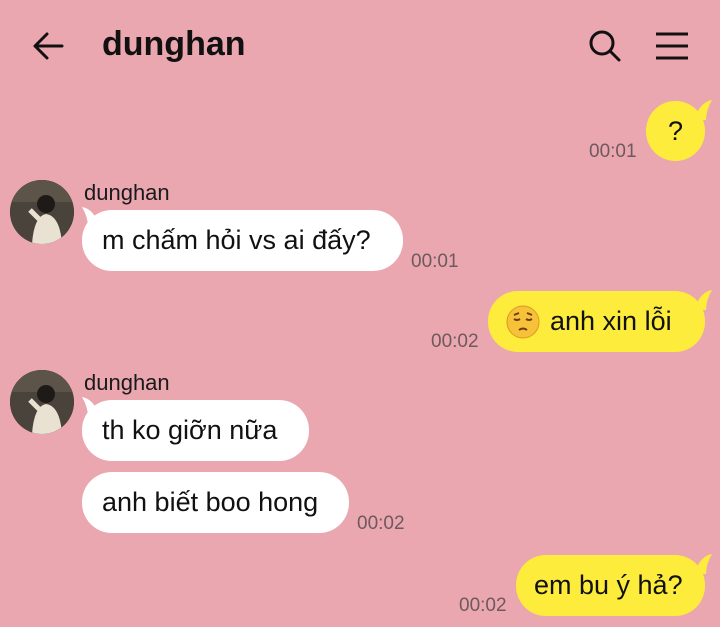 Image resolution: width=720 pixels, height=627 pixels. Describe the element at coordinates (675, 130) in the screenshot. I see `message-text: ?` at that location.